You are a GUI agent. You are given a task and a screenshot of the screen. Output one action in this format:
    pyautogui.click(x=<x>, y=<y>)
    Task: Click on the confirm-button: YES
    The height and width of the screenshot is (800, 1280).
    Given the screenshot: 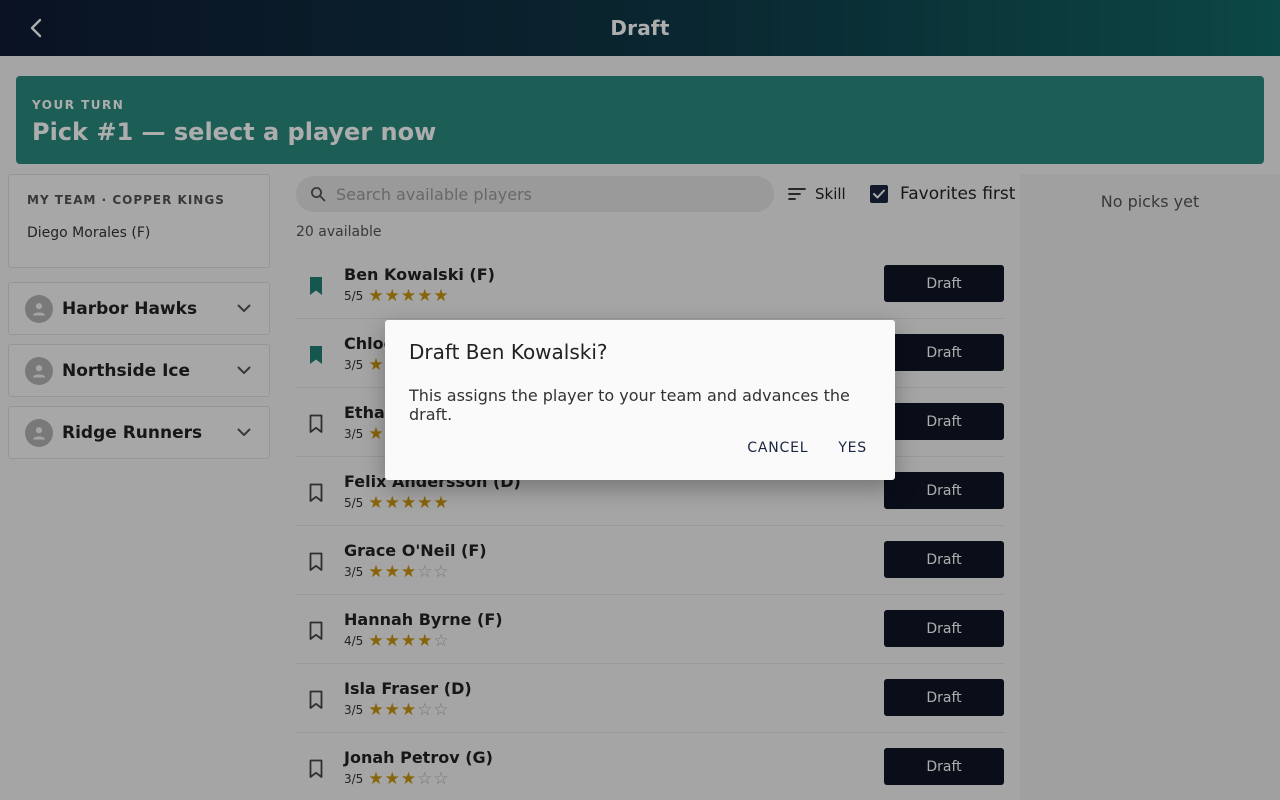 What is the action you would take?
    pyautogui.click(x=852, y=448)
    